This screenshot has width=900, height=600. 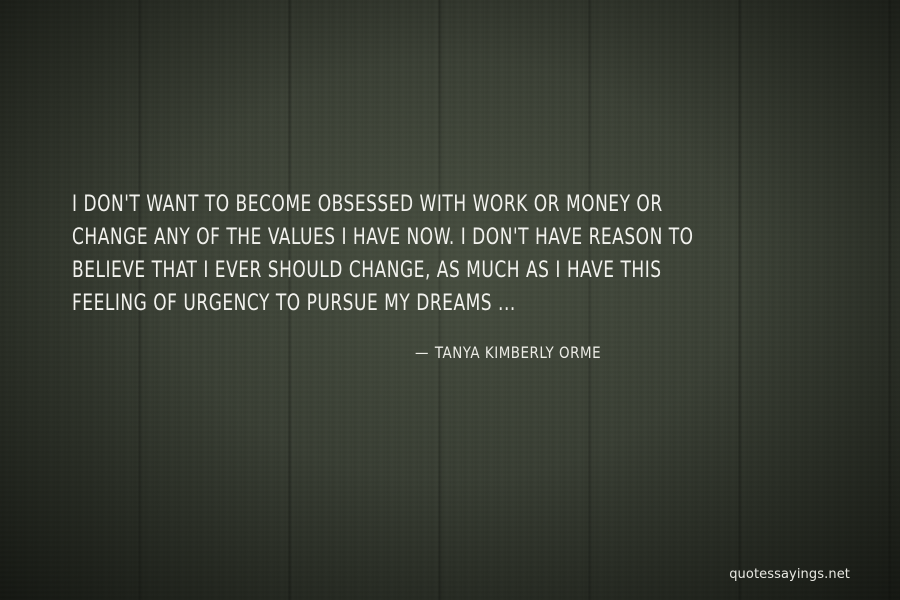 What do you see at coordinates (422, 352) in the screenshot?
I see `attribution-dash: —` at bounding box center [422, 352].